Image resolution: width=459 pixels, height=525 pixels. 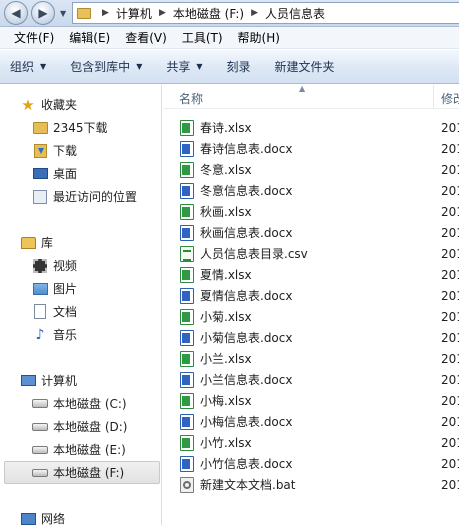 What do you see at coordinates (89, 37) in the screenshot?
I see `menu-edit: 编辑(E)` at bounding box center [89, 37].